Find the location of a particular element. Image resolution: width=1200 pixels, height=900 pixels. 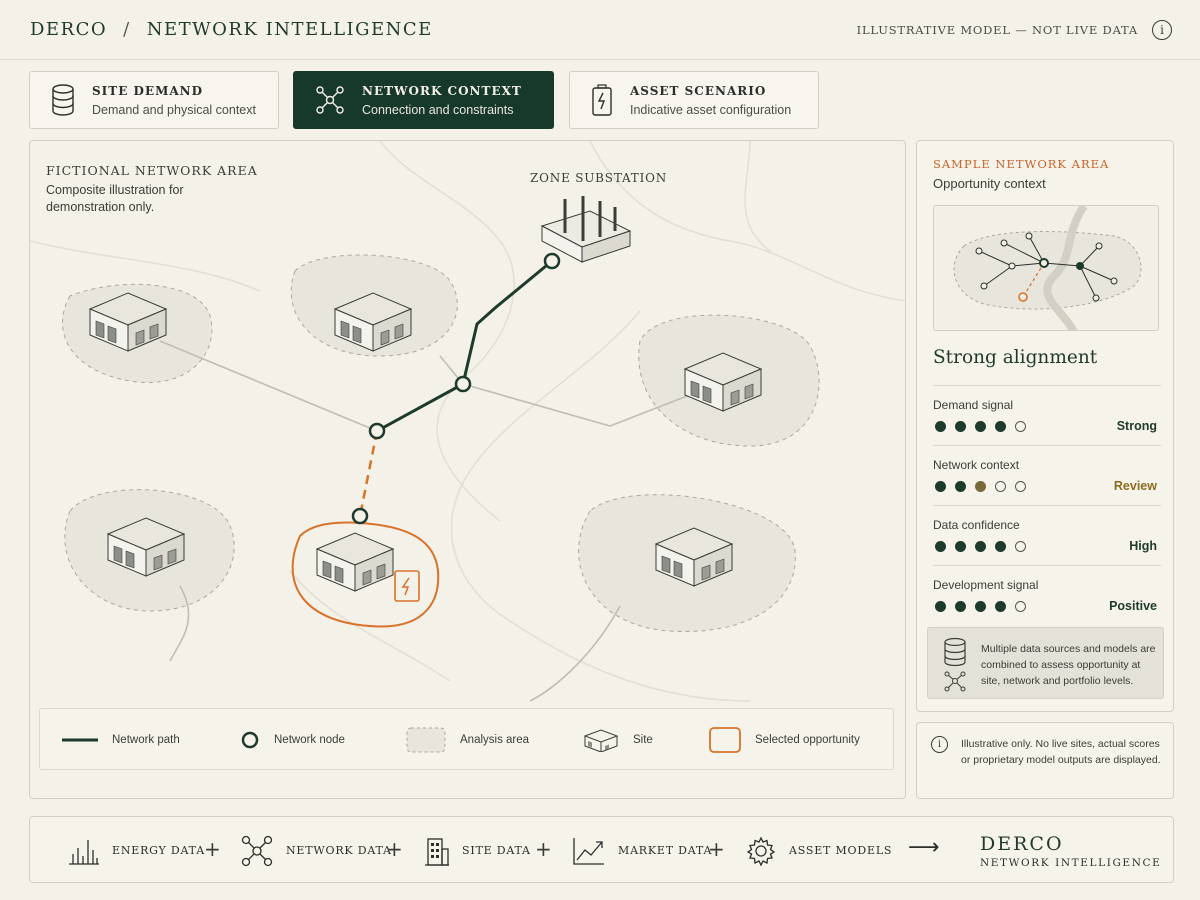

legend-site: Site is located at coordinates (618, 740).